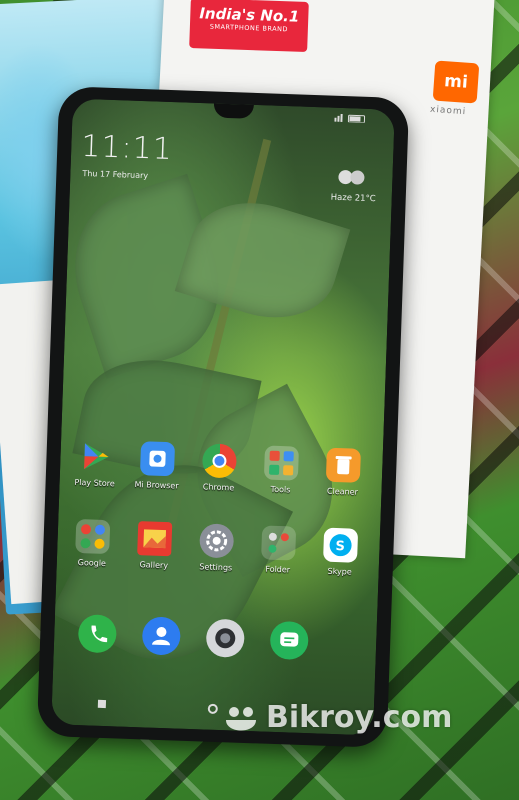 The height and width of the screenshot is (800, 519). I want to click on dock-phone, so click(97, 634).